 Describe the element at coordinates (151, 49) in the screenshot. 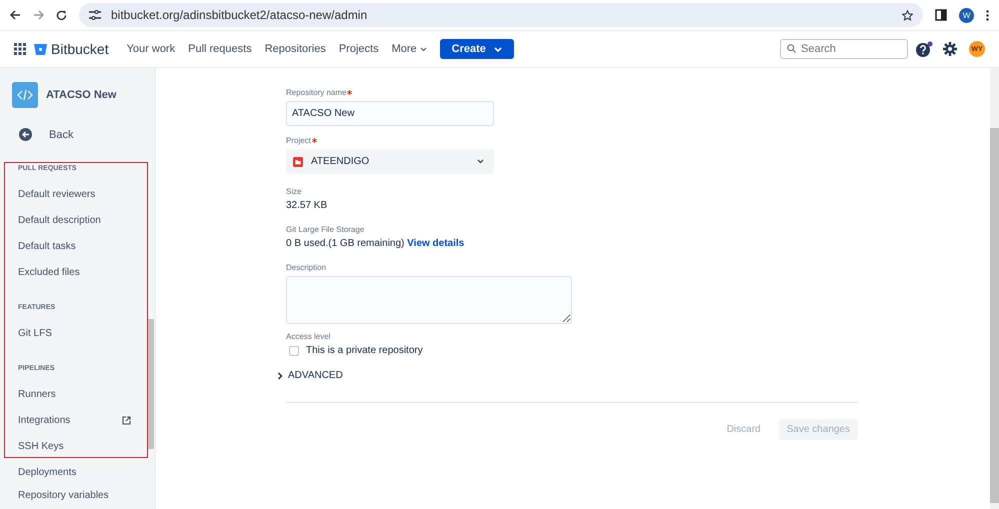

I see `nav-link: Your work` at that location.